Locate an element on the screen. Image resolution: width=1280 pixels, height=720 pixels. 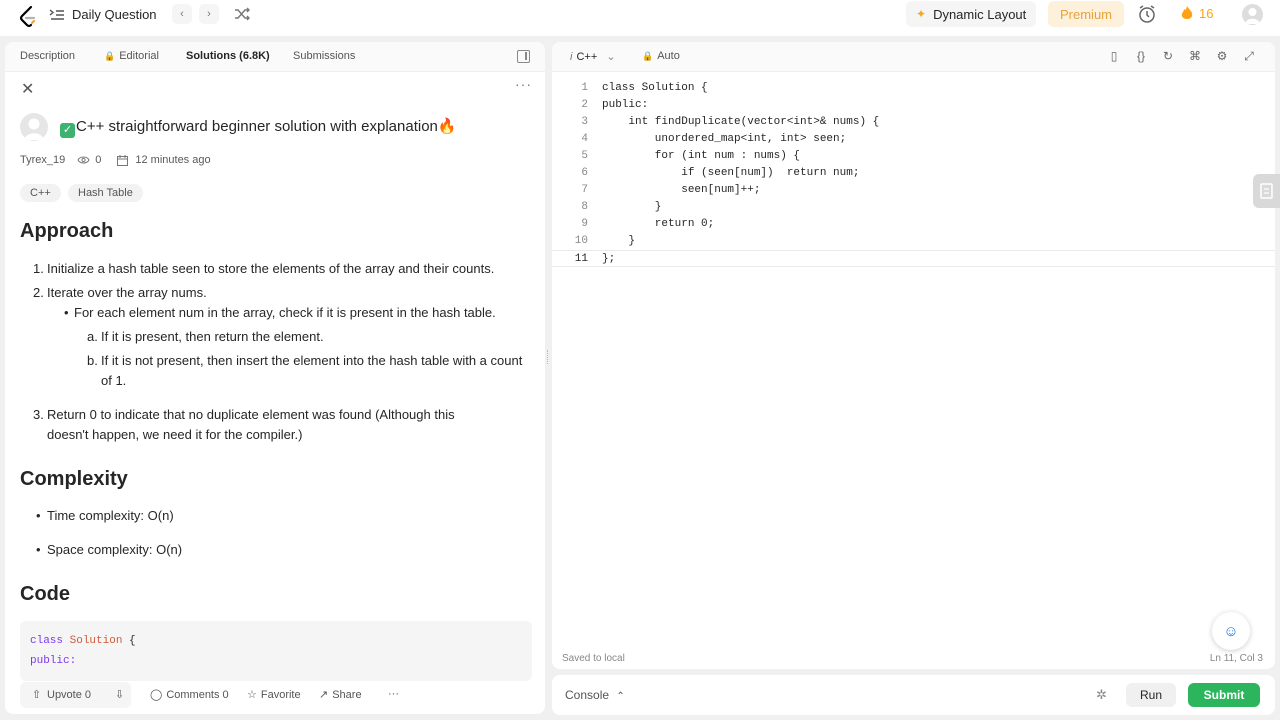
comment-icon: ◯ is located at coordinates (156, 695).